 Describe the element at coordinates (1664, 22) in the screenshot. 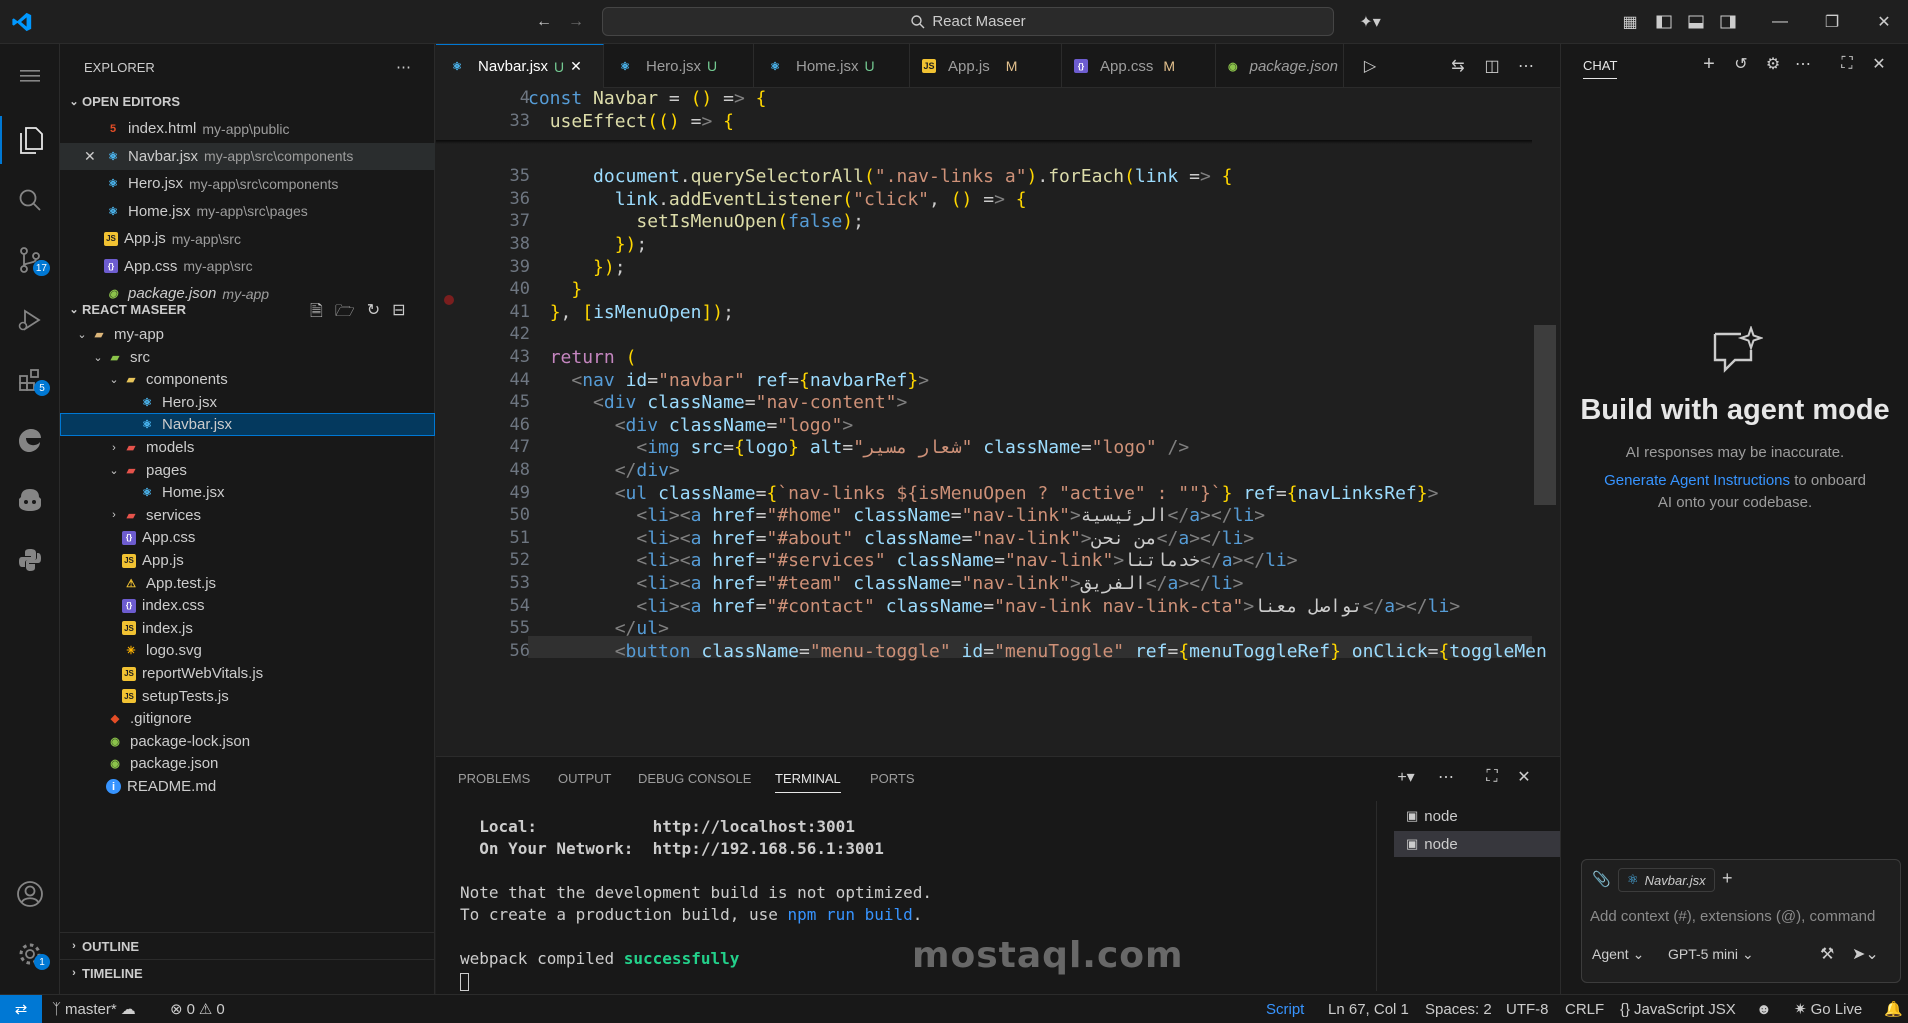

I see `toggle-sidebar-icon` at that location.